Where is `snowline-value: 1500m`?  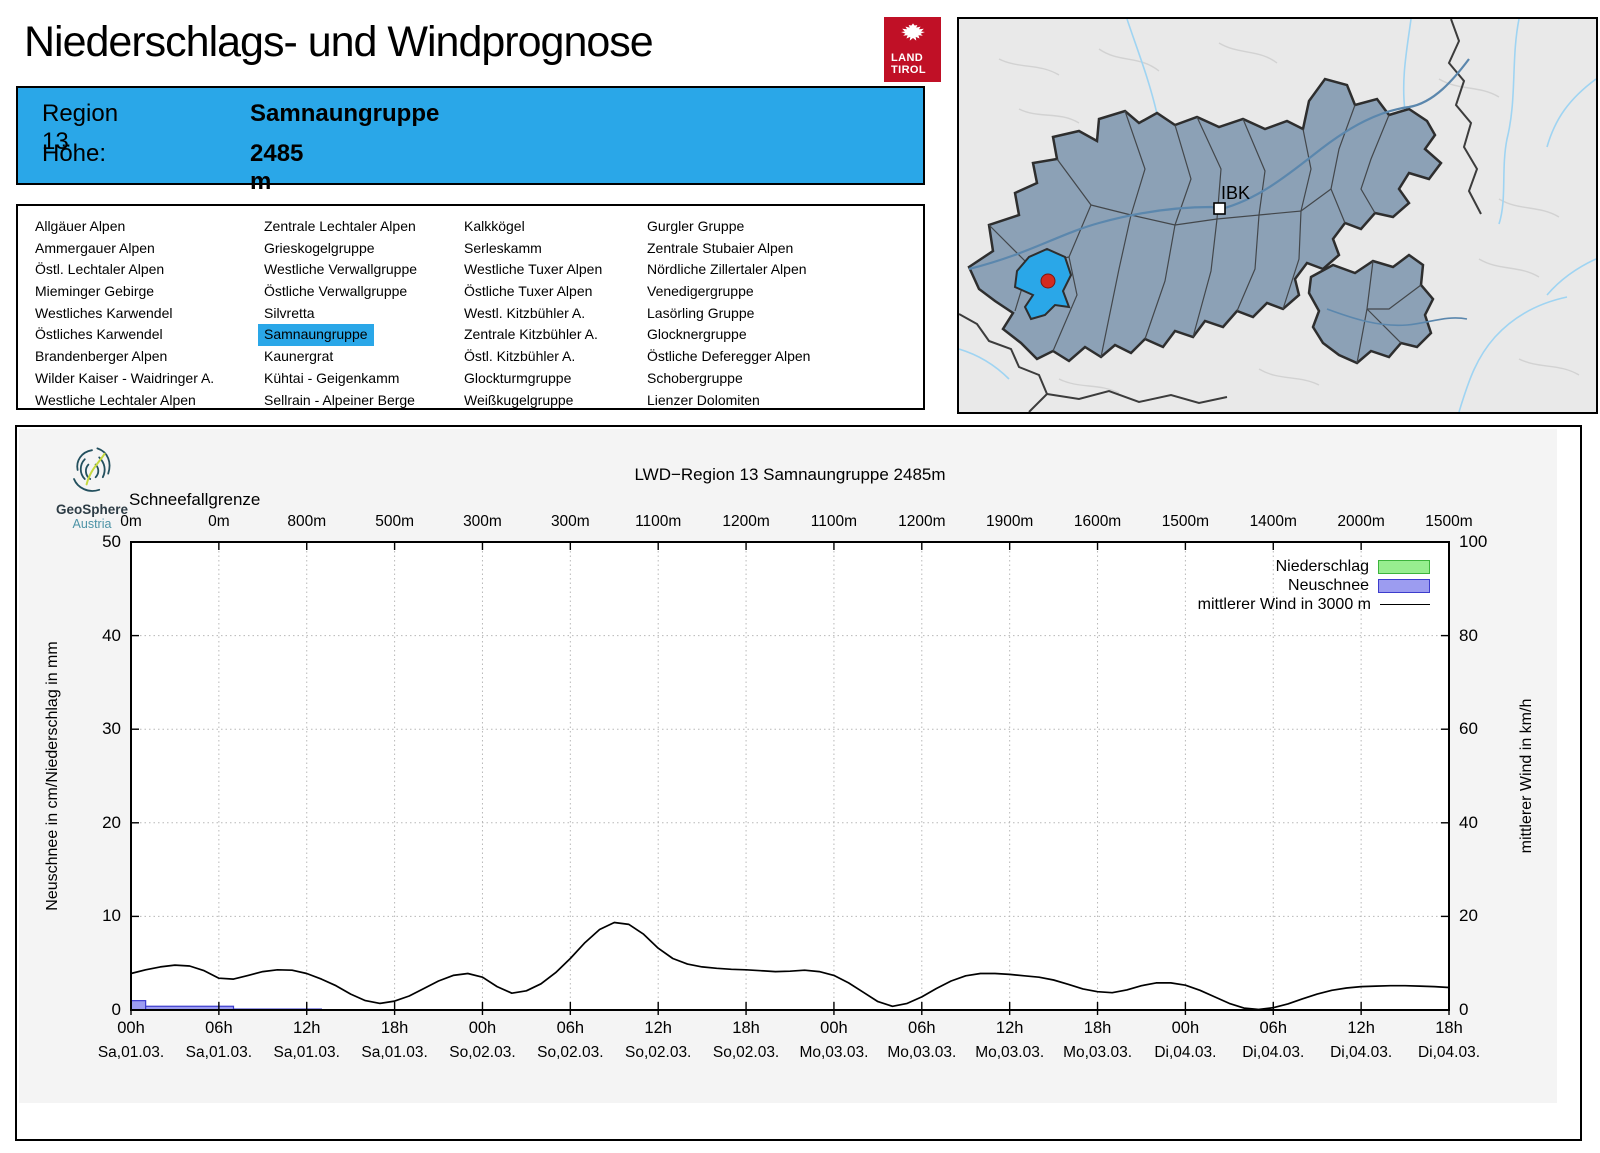
snowline-value: 1500m is located at coordinates (1185, 521).